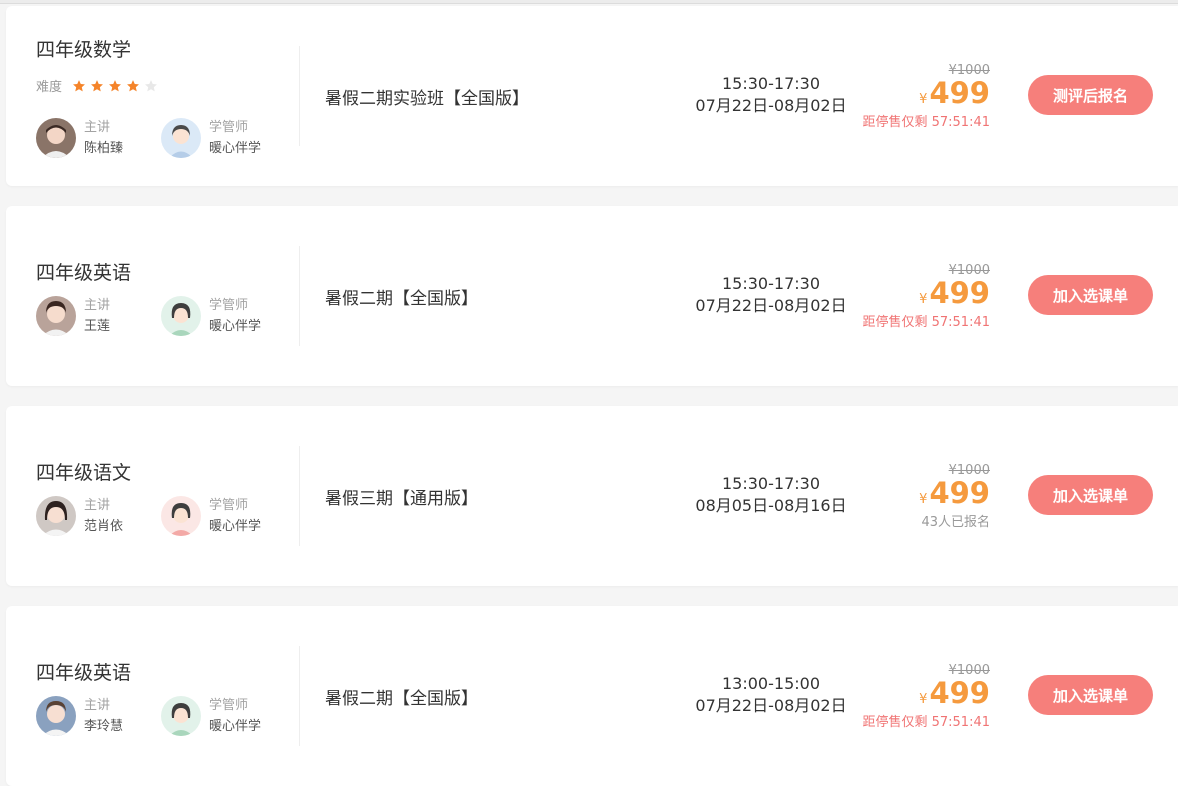 Image resolution: width=1178 pixels, height=786 pixels. I want to click on price-block: ¥1000 ¥499 43人已报名, so click(910, 497).